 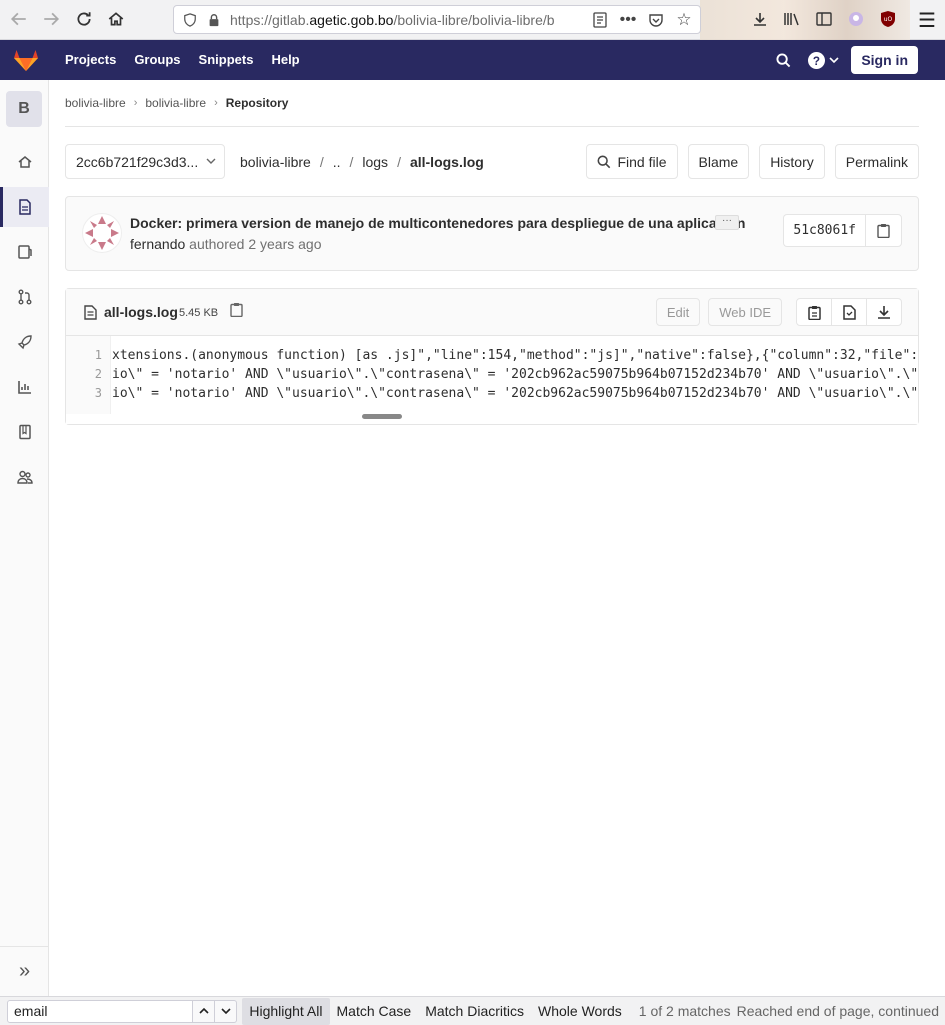 I want to click on sidebar-item-wiki, so click(x=24, y=432).